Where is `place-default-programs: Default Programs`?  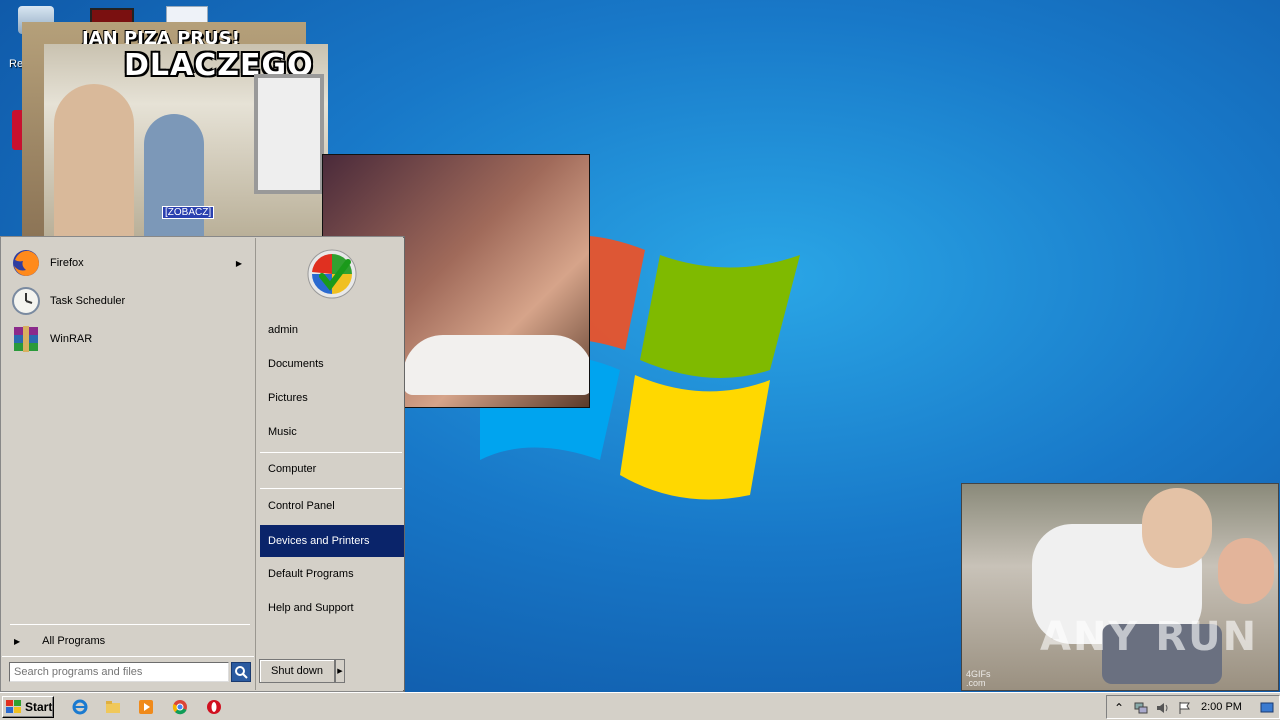
place-default-programs: Default Programs is located at coordinates (332, 574).